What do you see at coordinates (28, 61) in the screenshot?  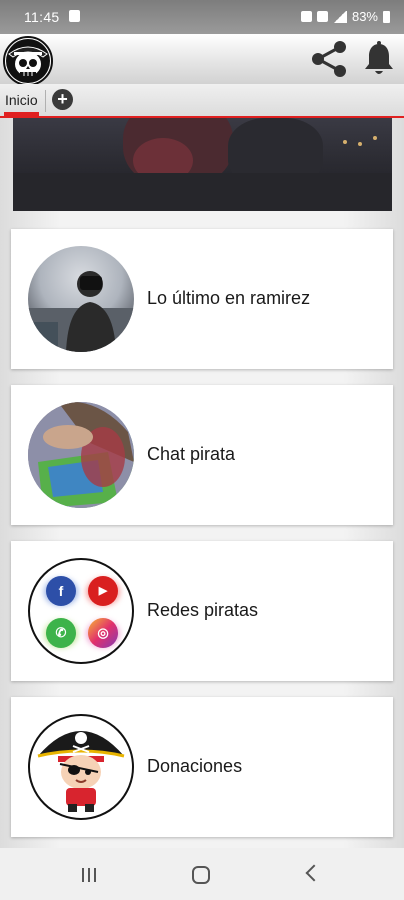 I see `pirate-skull-logo` at bounding box center [28, 61].